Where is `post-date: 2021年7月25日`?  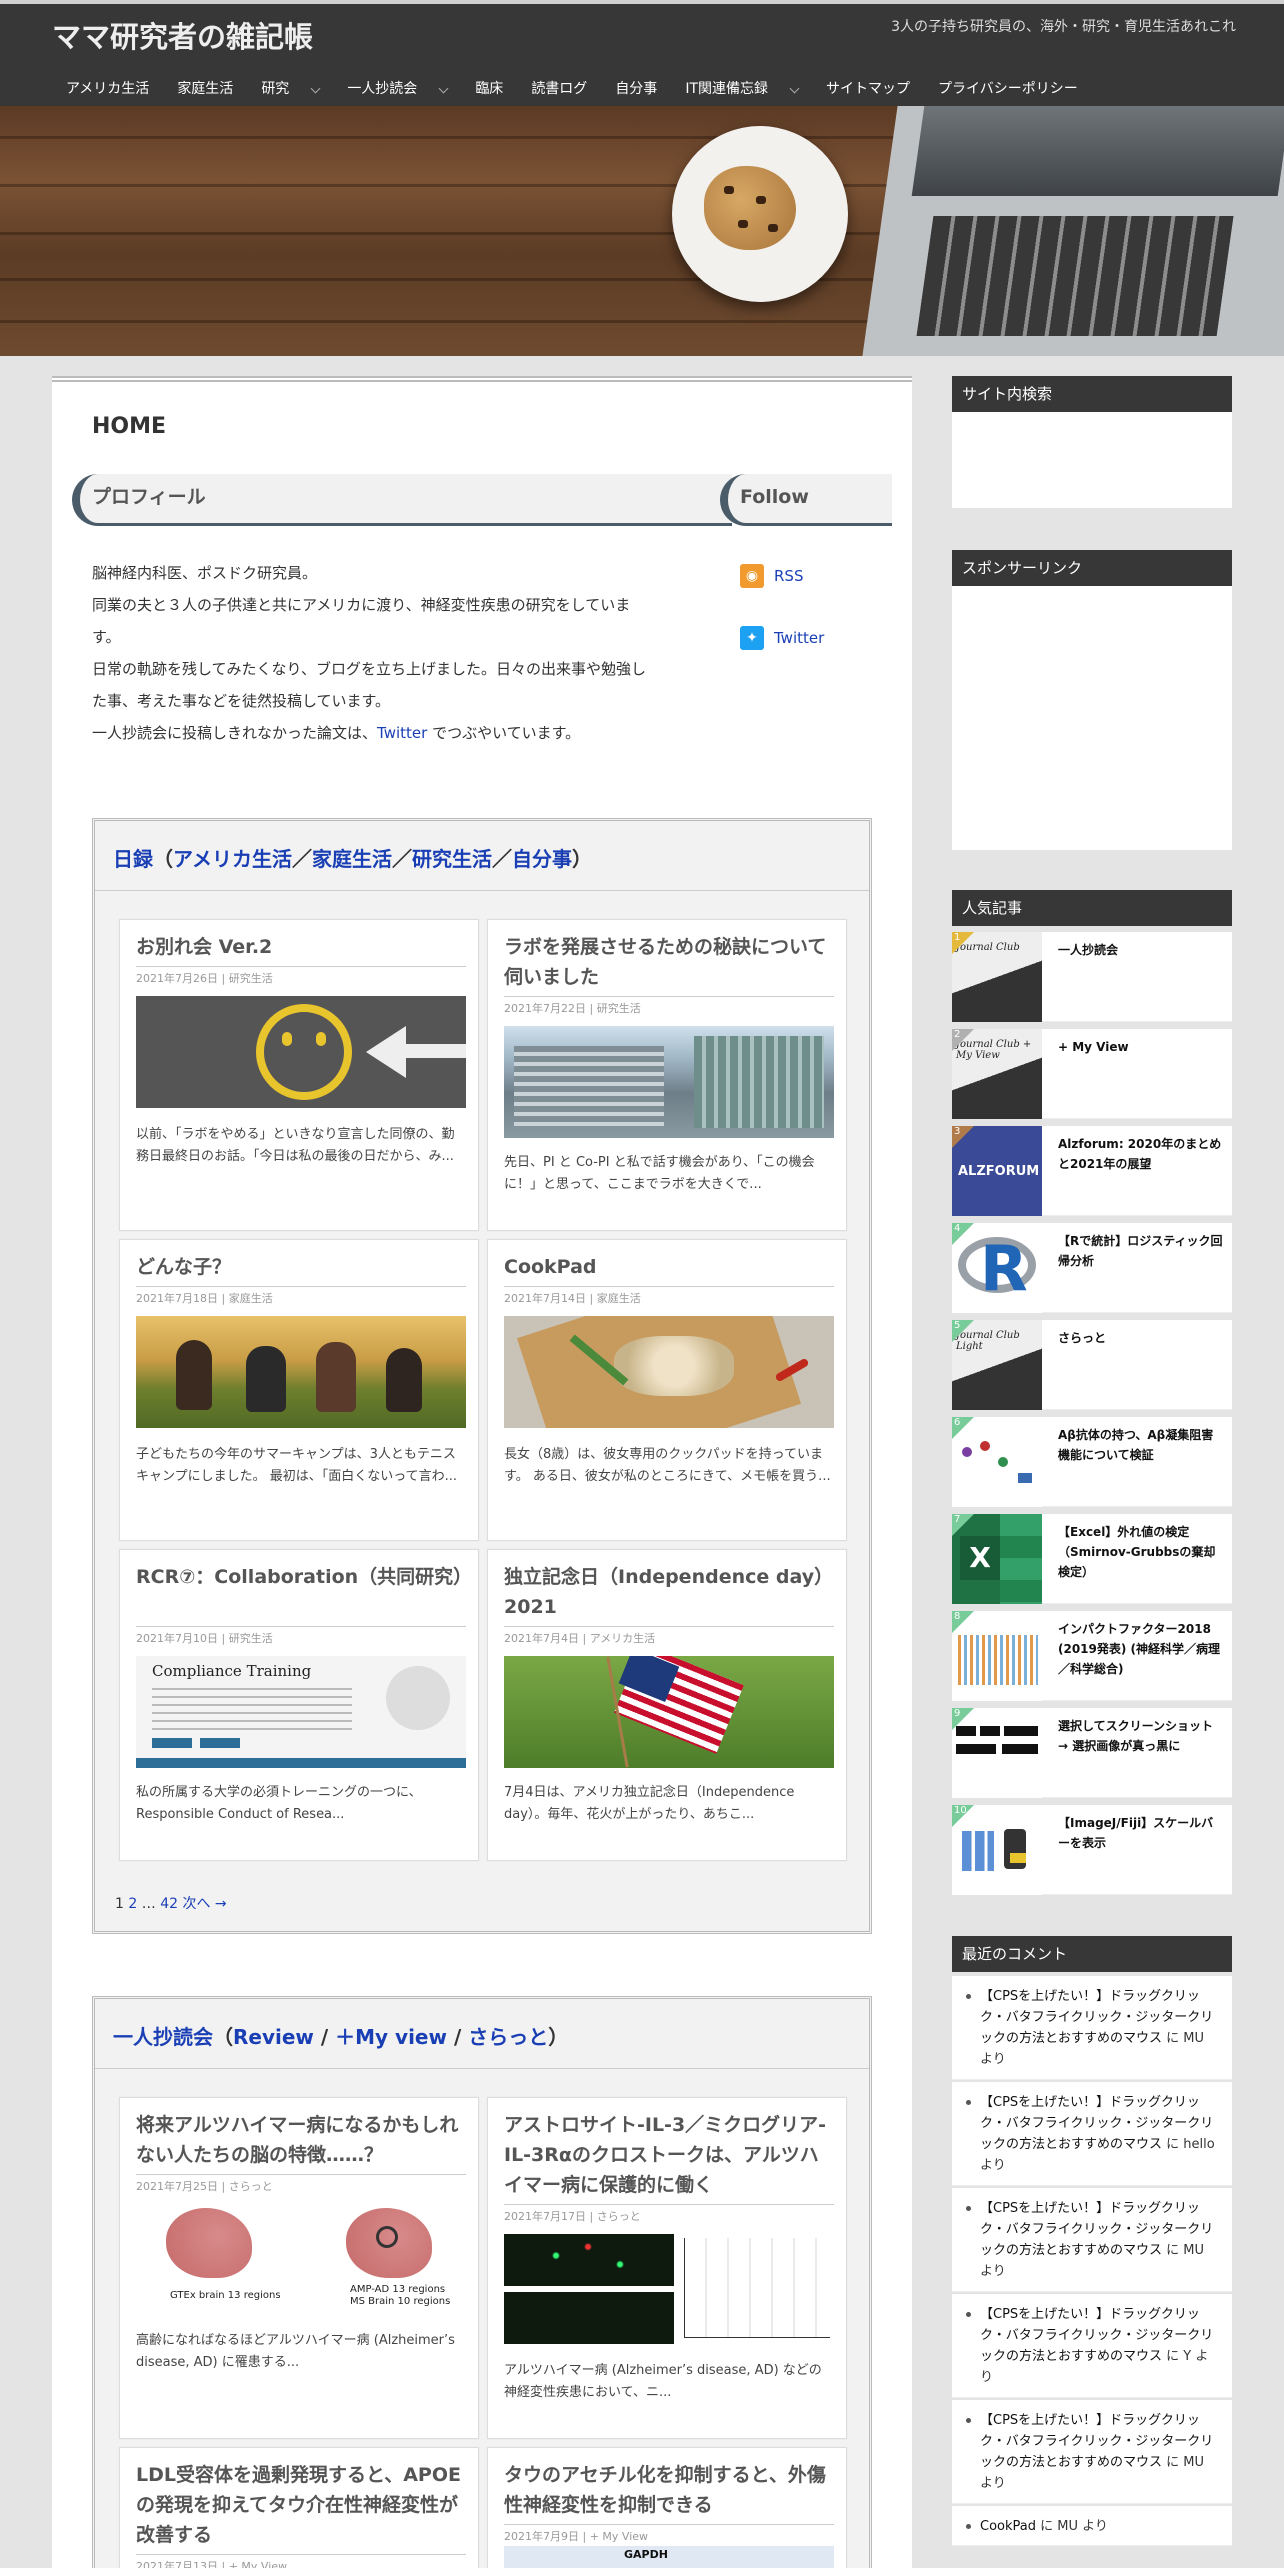 post-date: 2021年7月25日 is located at coordinates (177, 2186).